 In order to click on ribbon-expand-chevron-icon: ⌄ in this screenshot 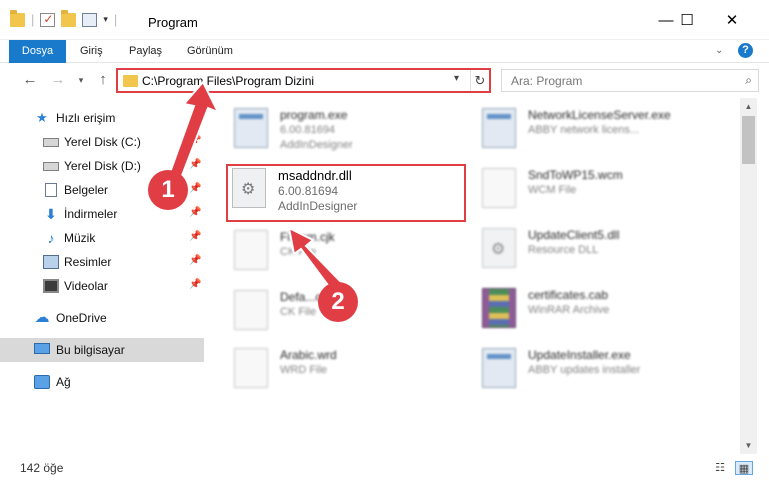, I will do `click(721, 51)`.